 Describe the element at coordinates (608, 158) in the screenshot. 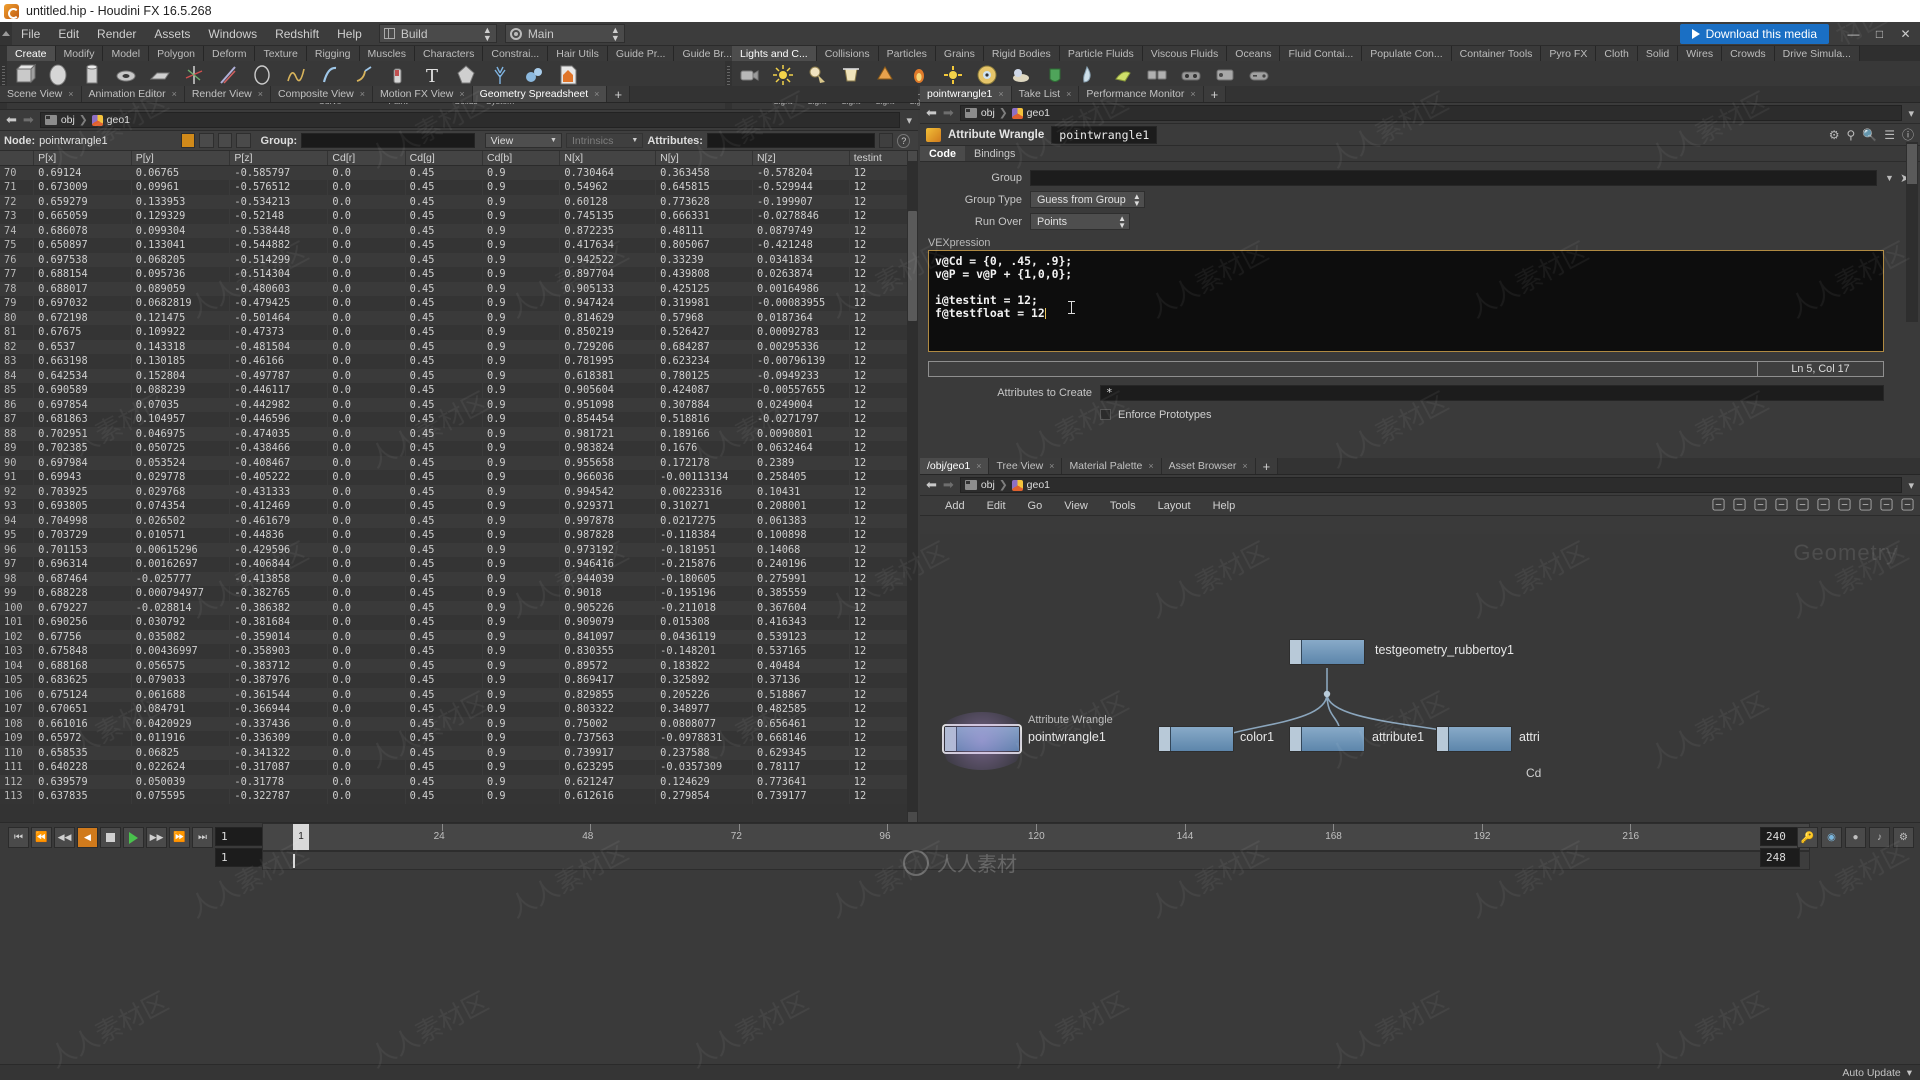

I see `column-header-n-x: N[x]` at that location.